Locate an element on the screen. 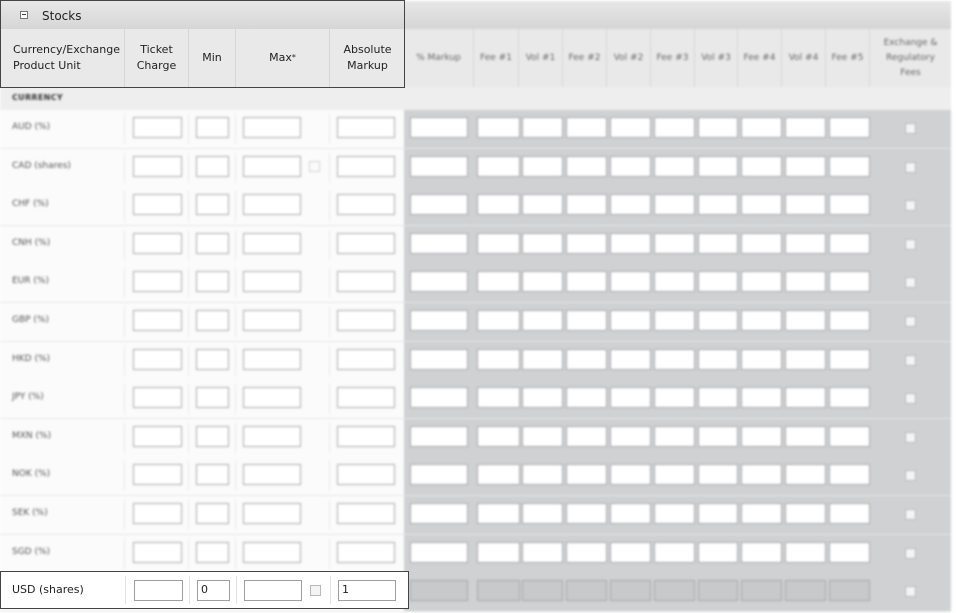  usd-max-checkbox is located at coordinates (315, 590).